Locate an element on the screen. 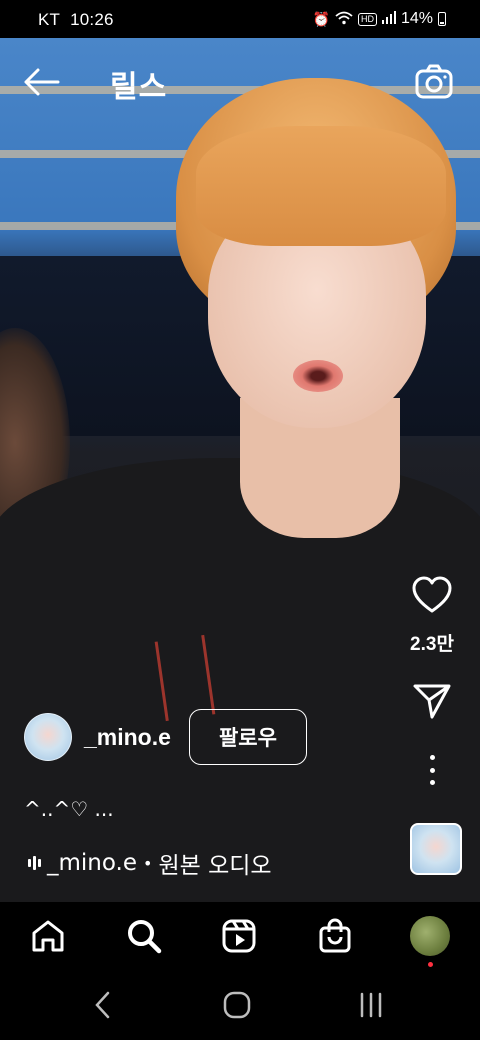  home-icon is located at coordinates (48, 936).